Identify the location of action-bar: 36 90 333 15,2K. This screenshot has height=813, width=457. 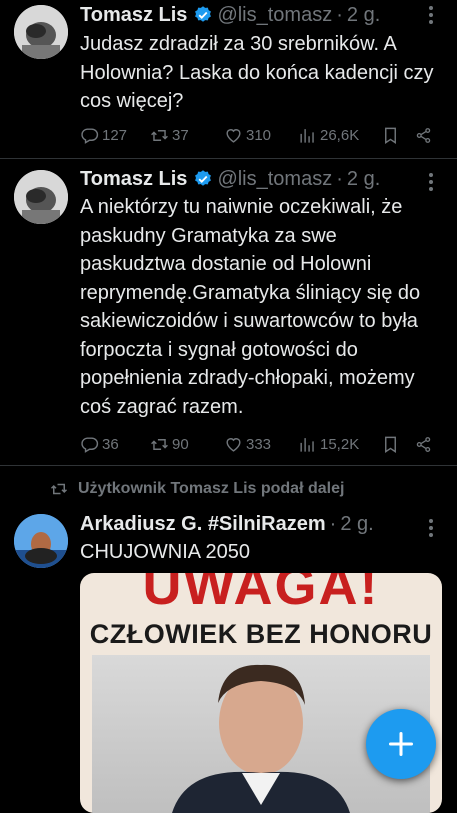
(257, 444).